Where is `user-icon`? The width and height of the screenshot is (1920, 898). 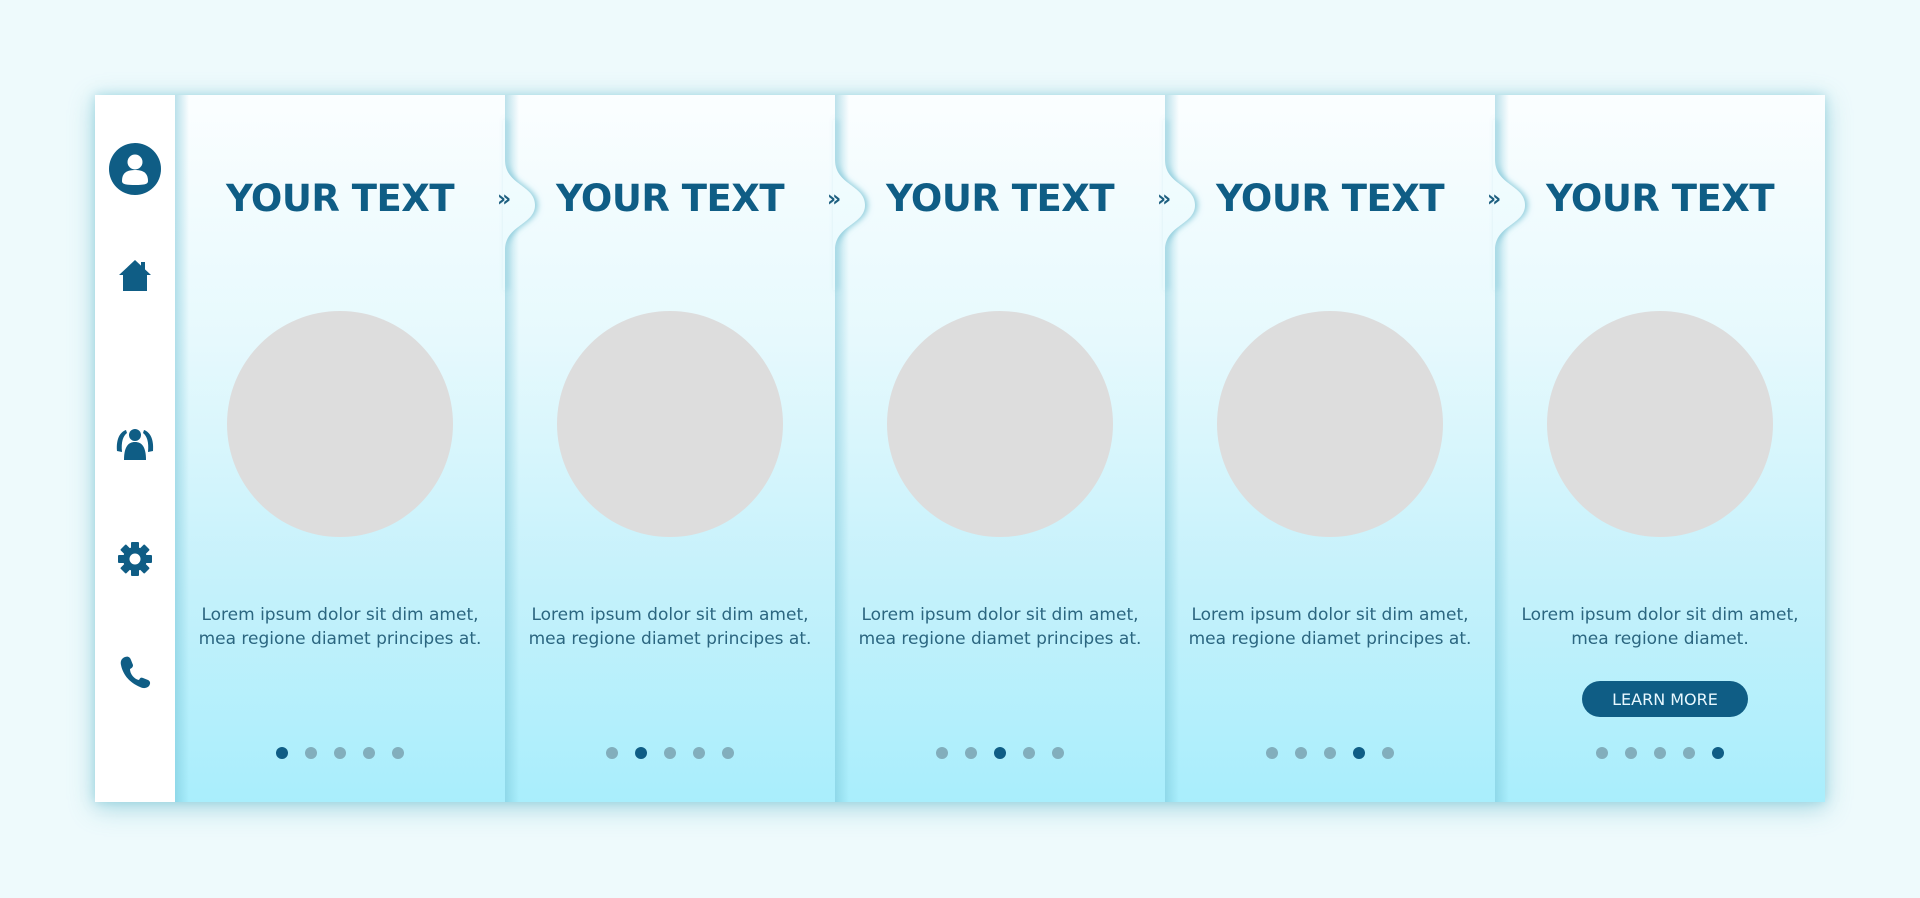 user-icon is located at coordinates (135, 169).